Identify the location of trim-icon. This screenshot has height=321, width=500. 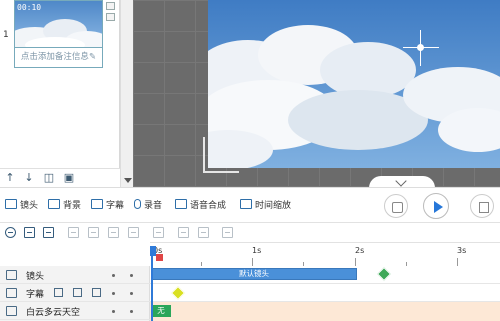
(203, 232).